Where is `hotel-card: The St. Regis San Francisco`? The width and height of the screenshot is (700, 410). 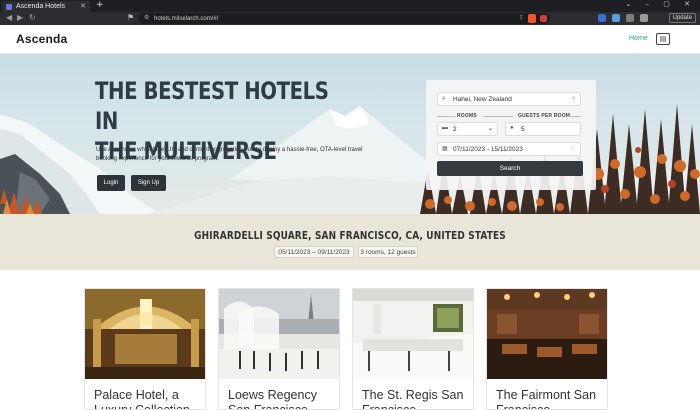
hotel-card: The St. Regis San Francisco is located at coordinates (413, 349).